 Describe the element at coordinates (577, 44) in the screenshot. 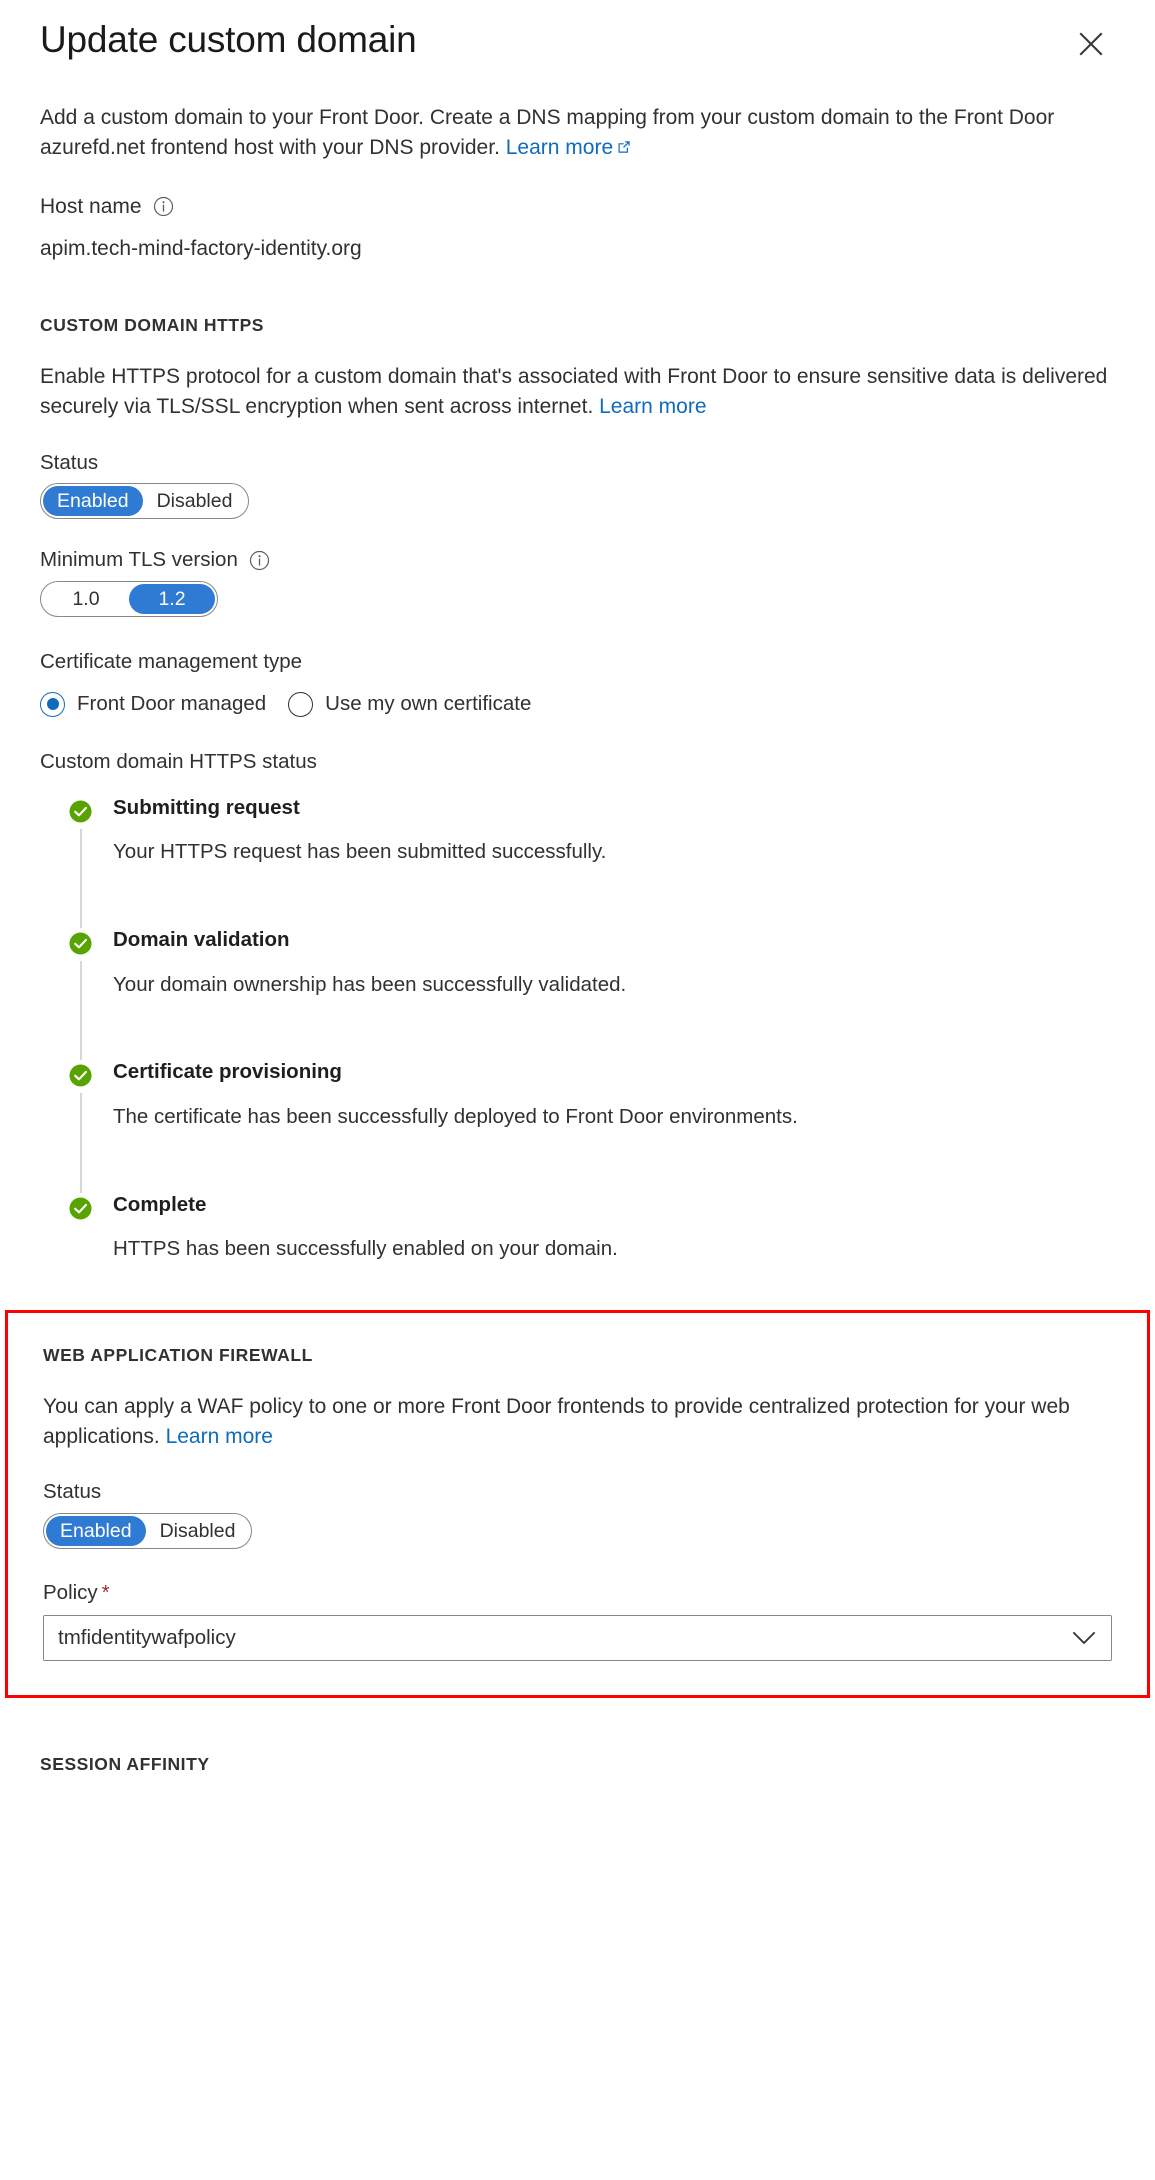

I see `panel-header: Update custom domain` at that location.